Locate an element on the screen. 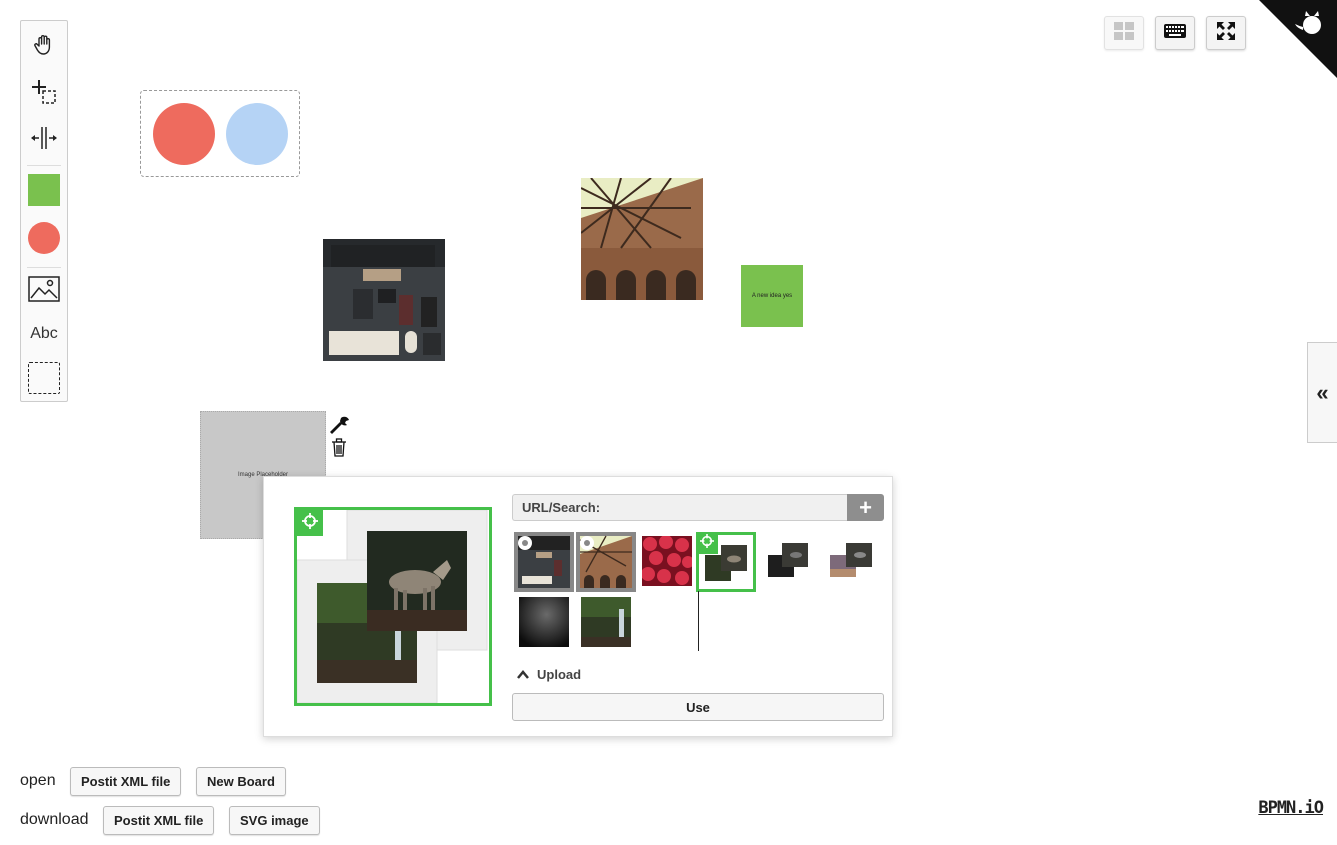 This screenshot has height=845, width=1337. use-button-label: Use is located at coordinates (698, 707).